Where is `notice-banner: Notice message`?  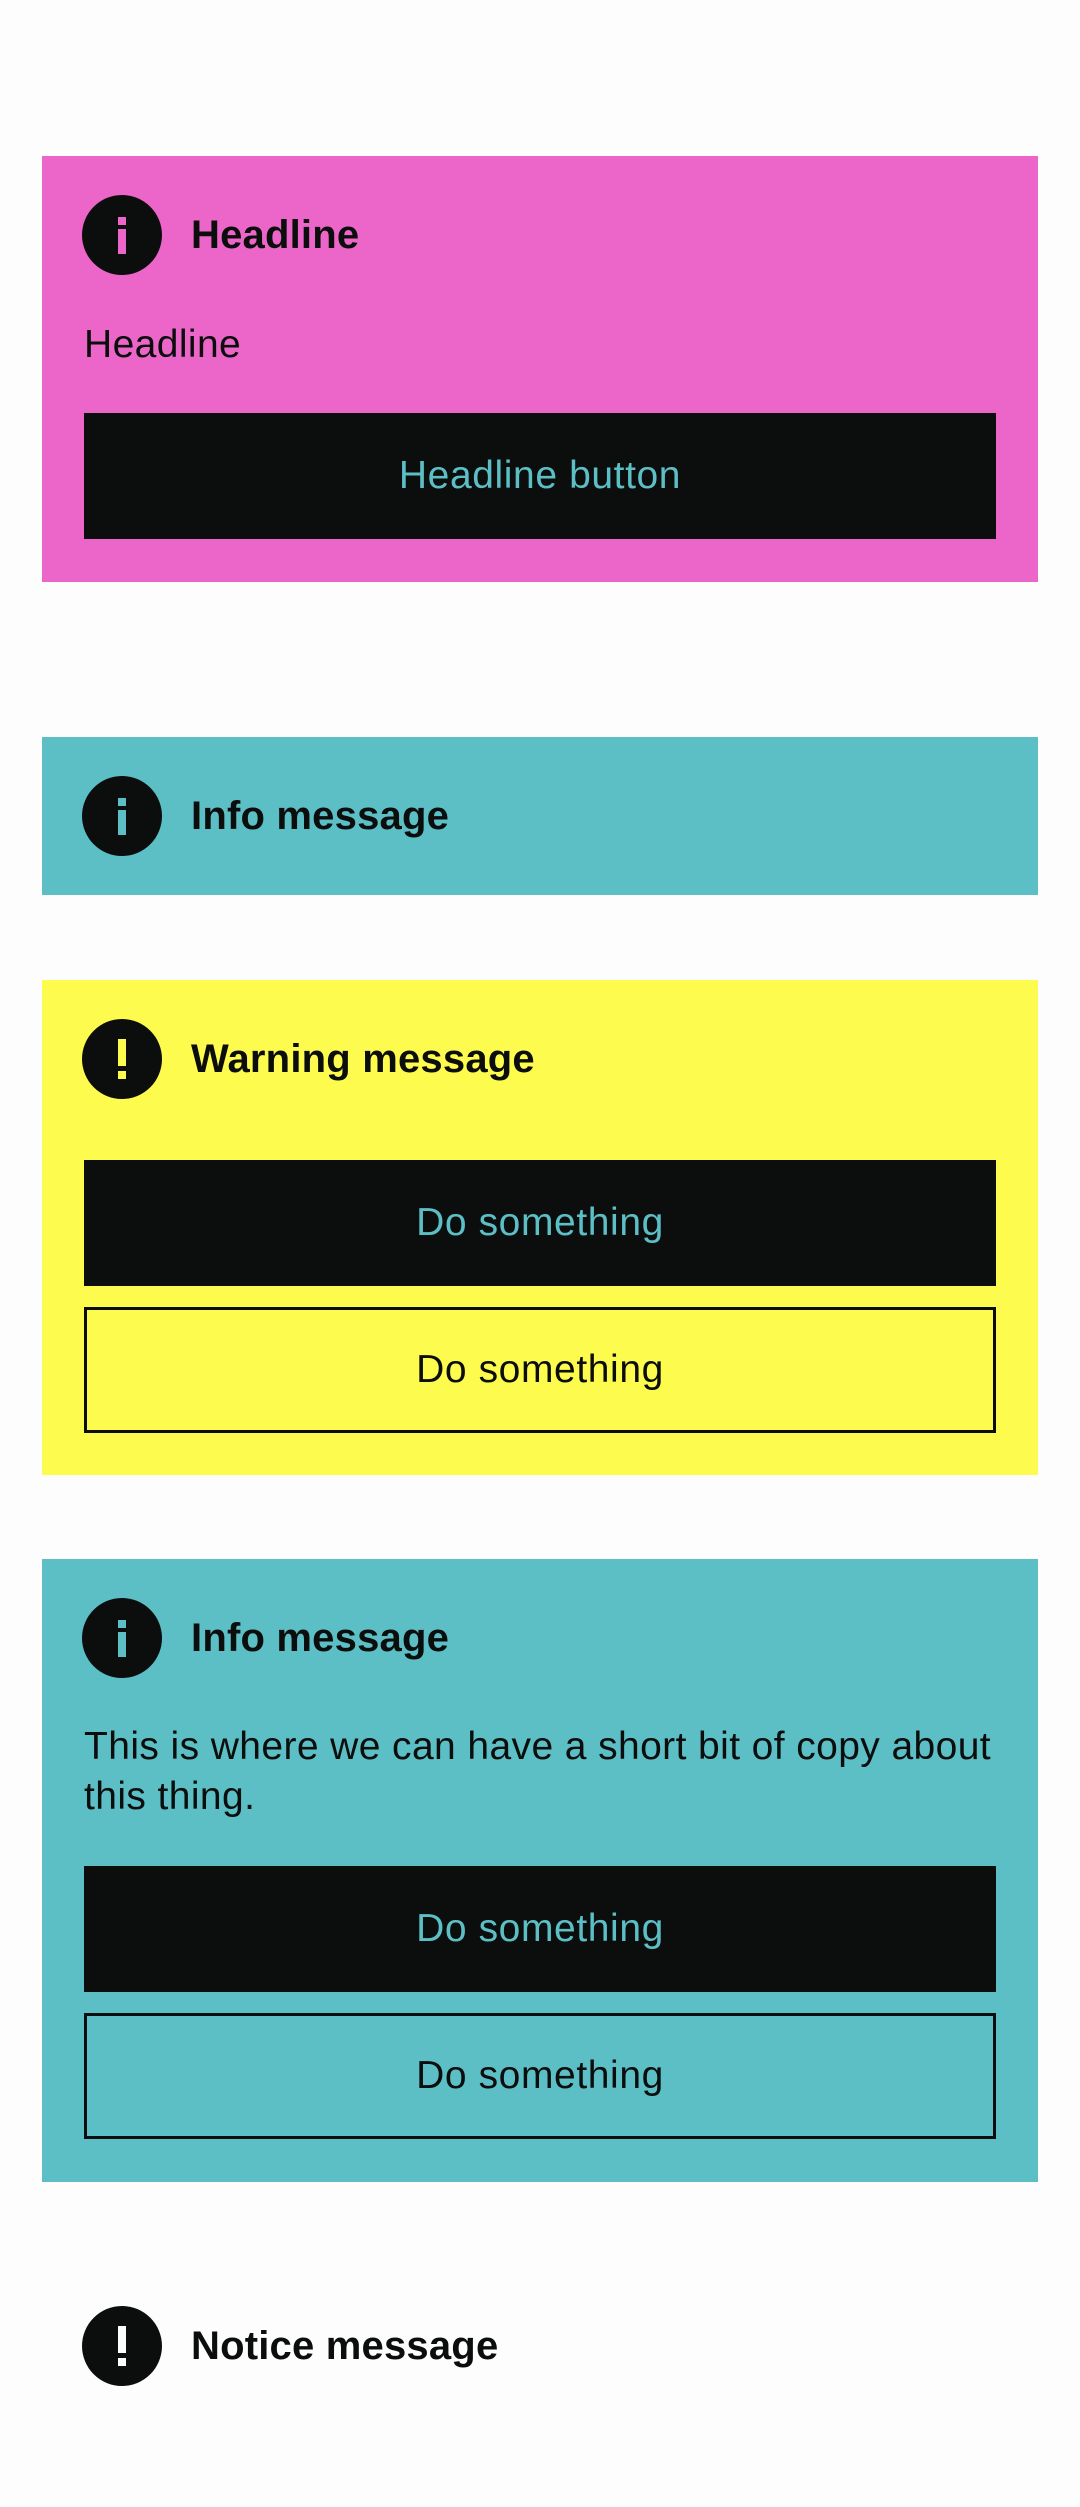 notice-banner: Notice message is located at coordinates (540, 2346).